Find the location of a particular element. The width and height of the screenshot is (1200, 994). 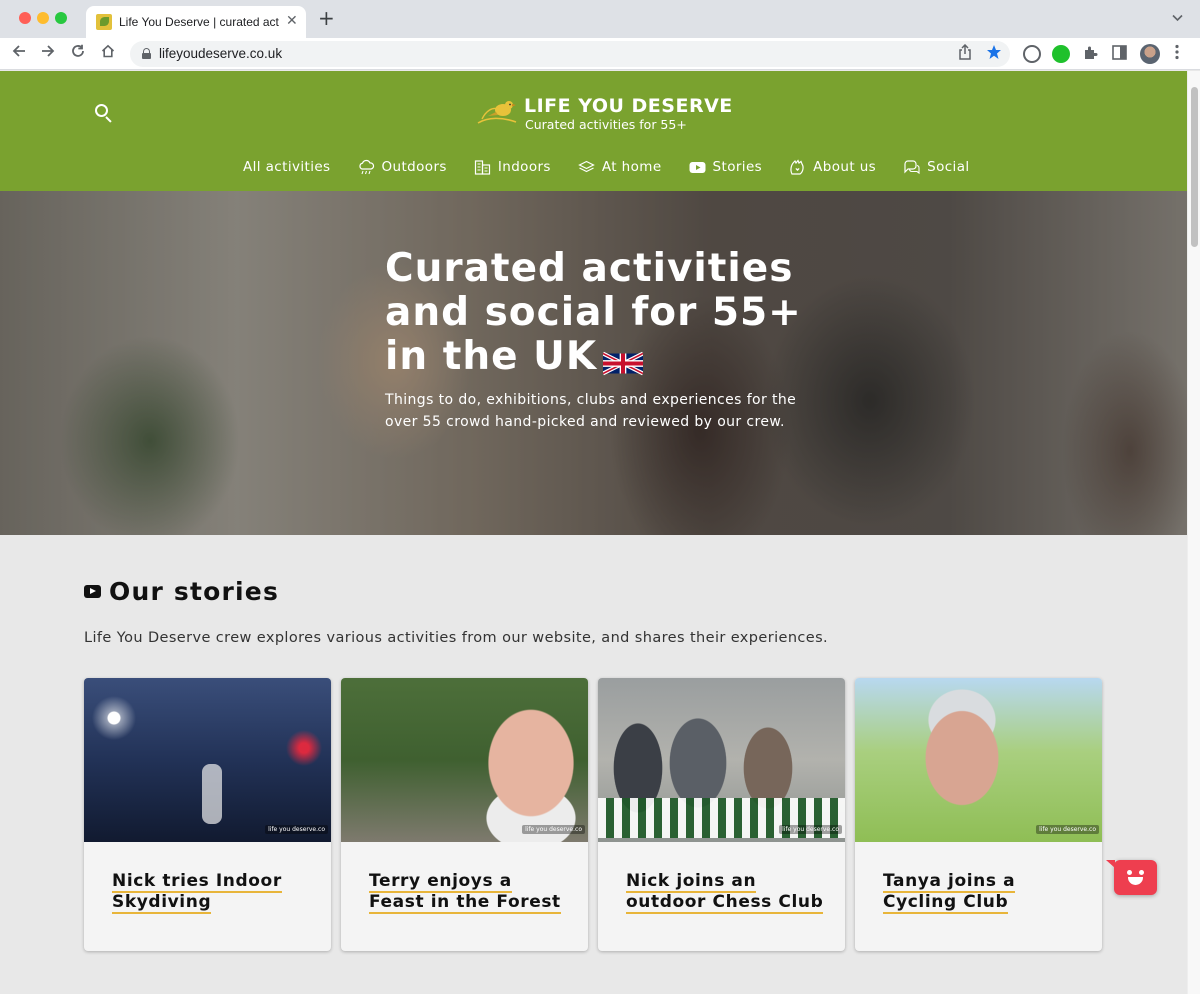

extensions-icon is located at coordinates (1090, 54).